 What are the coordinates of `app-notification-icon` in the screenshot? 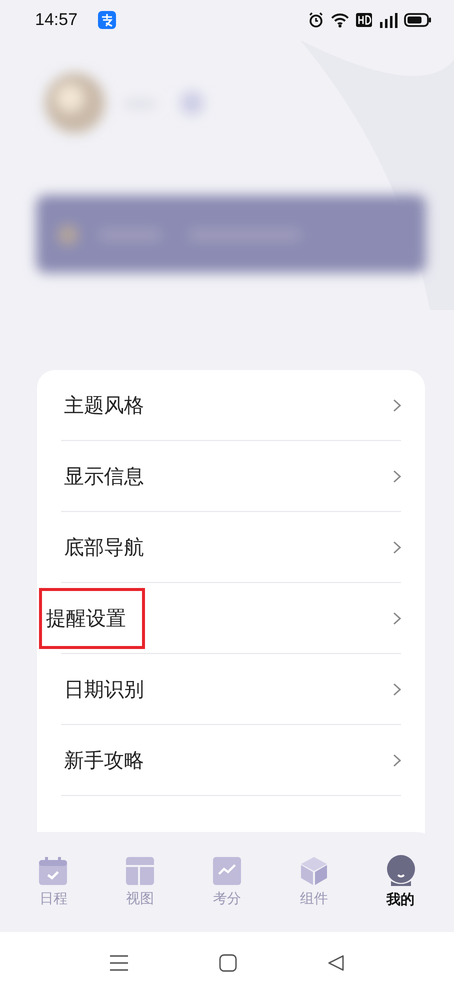 It's located at (107, 20).